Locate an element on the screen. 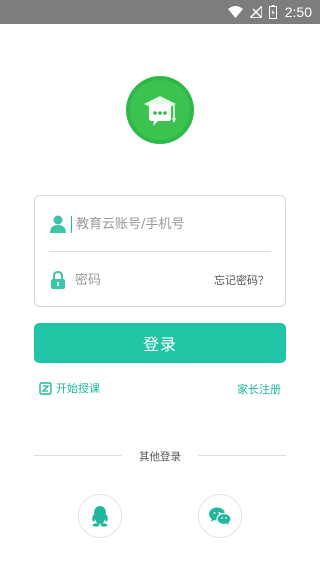  wechat-login-button is located at coordinates (220, 516).